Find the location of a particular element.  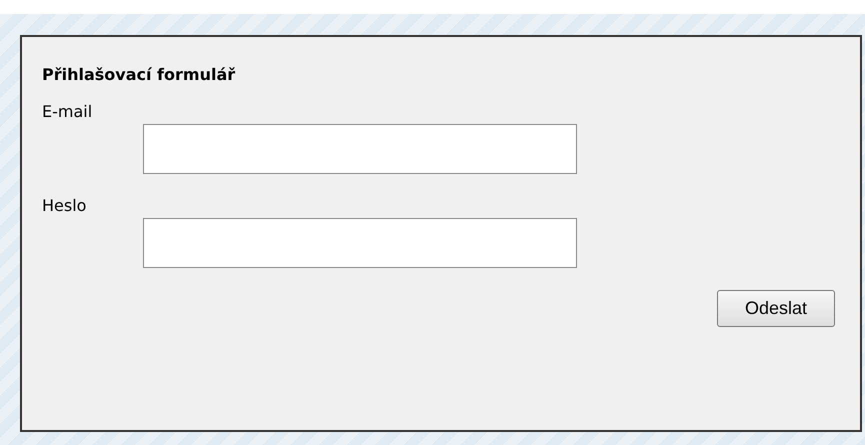

submit-button: Odeslat is located at coordinates (776, 308).